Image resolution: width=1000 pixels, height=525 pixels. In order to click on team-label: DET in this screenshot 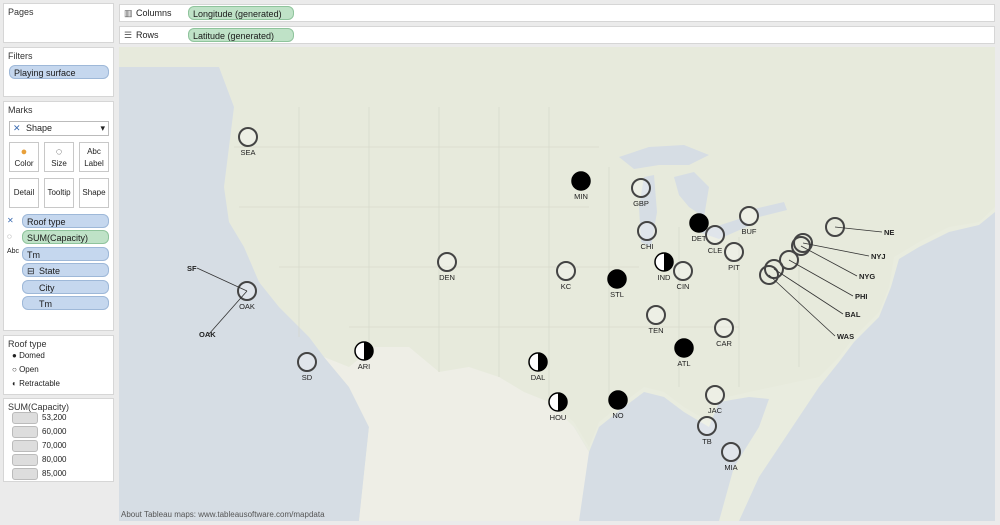, I will do `click(699, 238)`.